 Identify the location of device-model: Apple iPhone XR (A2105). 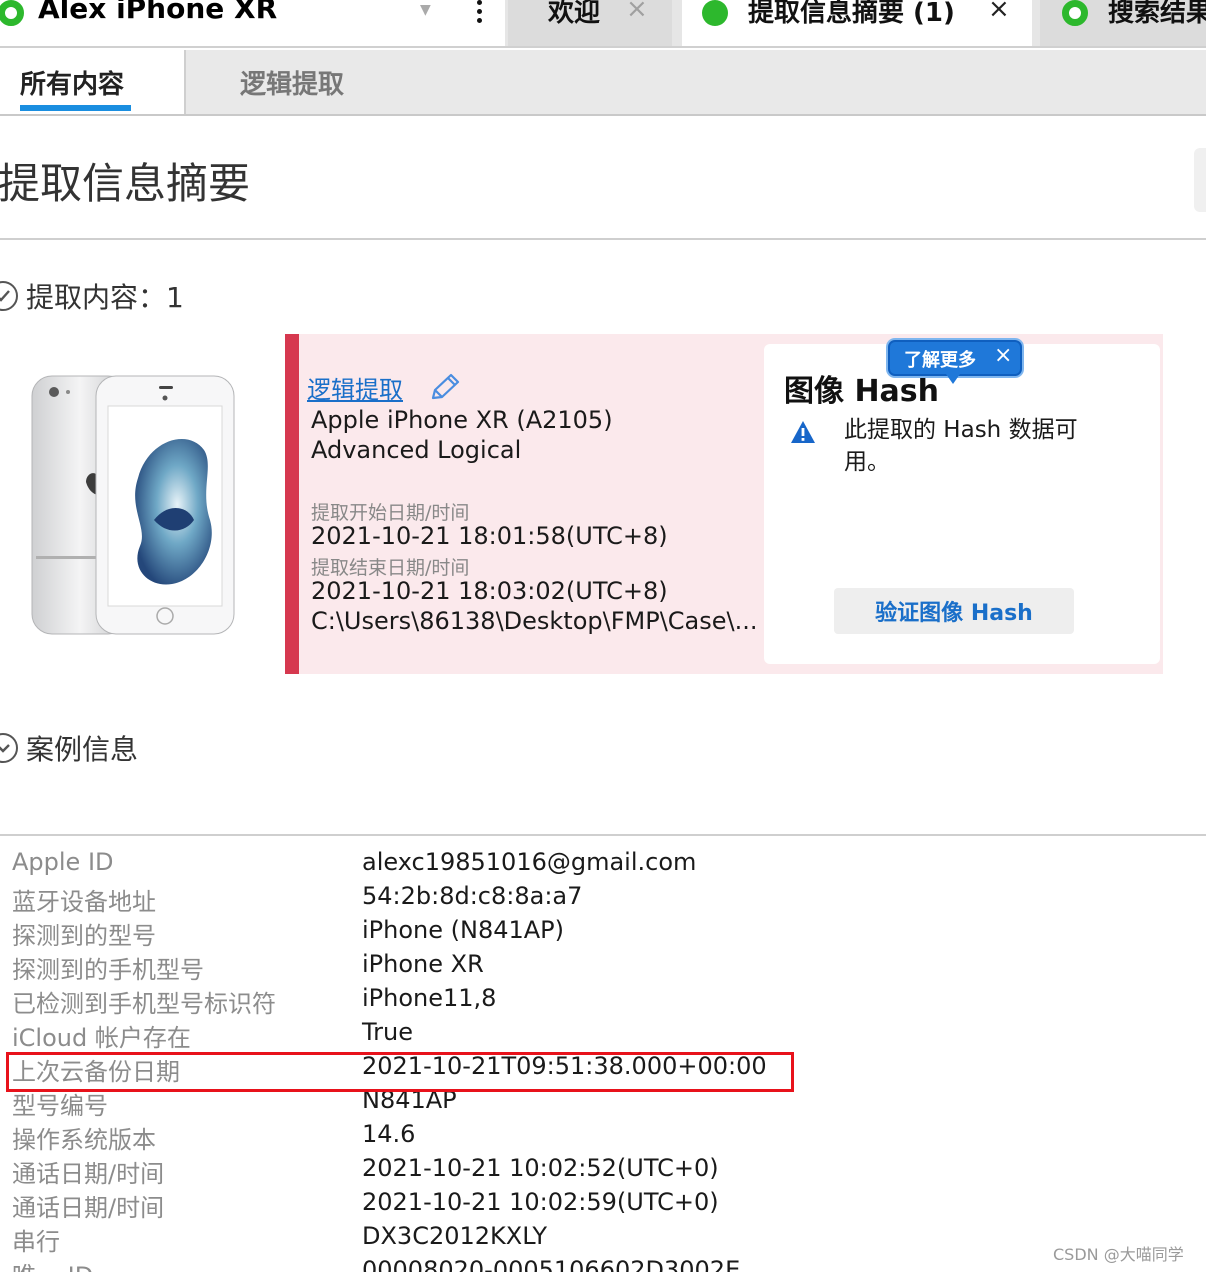
(462, 420).